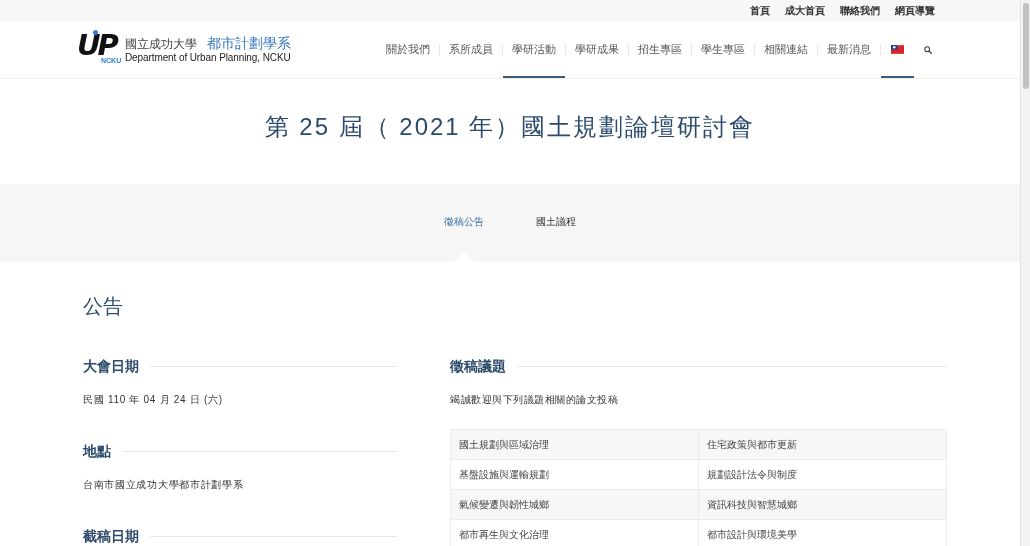 This screenshot has width=1030, height=546. Describe the element at coordinates (575, 445) in the screenshot. I see `table-cell: 國土規劃與區域治理` at that location.